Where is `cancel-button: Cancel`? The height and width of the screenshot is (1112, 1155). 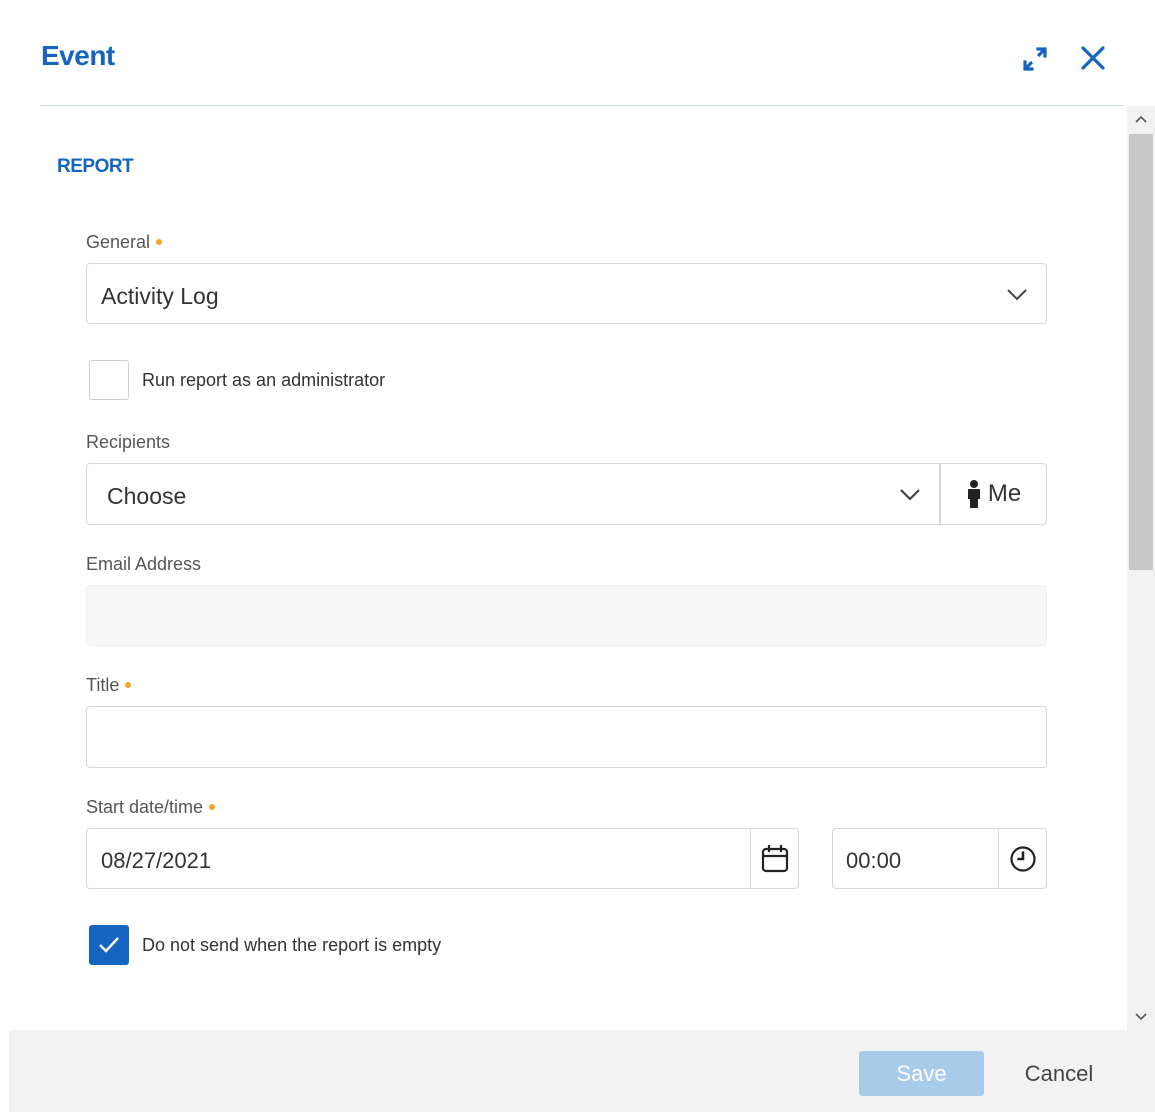
cancel-button: Cancel is located at coordinates (1059, 1073).